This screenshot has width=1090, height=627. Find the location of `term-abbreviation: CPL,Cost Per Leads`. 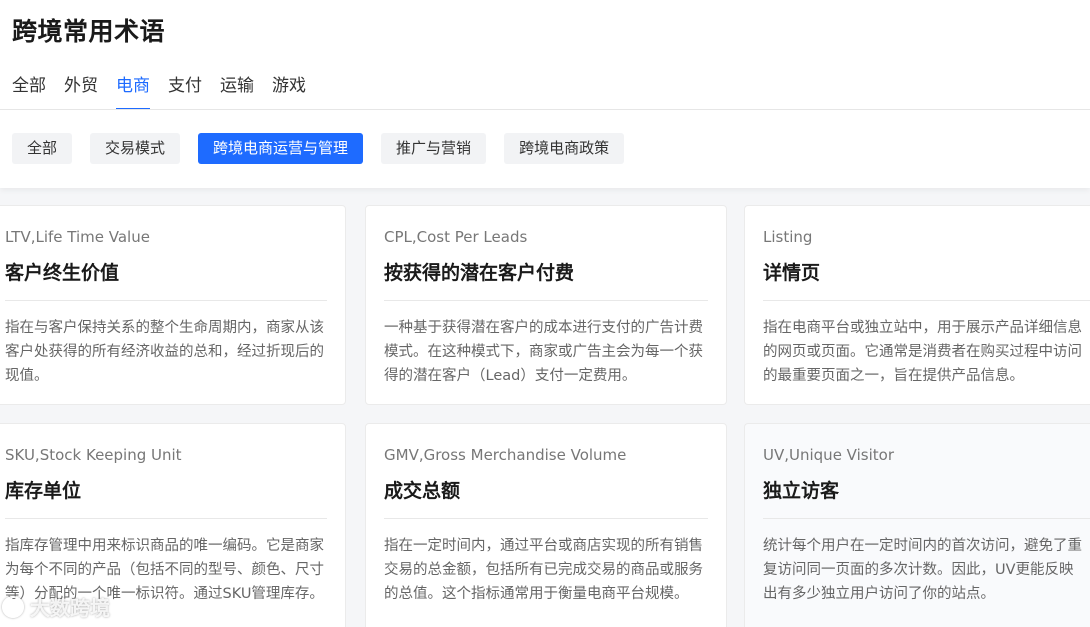

term-abbreviation: CPL,Cost Per Leads is located at coordinates (456, 237).